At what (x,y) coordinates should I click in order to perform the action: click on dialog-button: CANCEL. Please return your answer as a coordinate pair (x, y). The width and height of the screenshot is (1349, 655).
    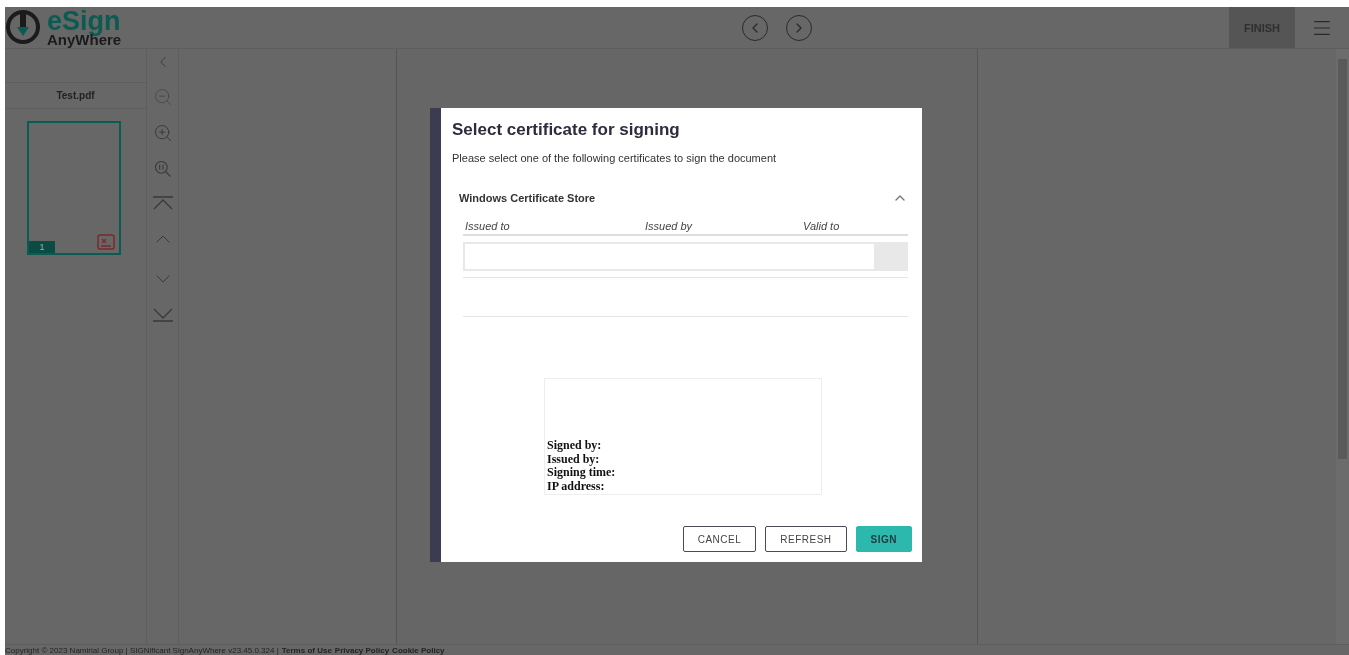
    Looking at the image, I should click on (719, 539).